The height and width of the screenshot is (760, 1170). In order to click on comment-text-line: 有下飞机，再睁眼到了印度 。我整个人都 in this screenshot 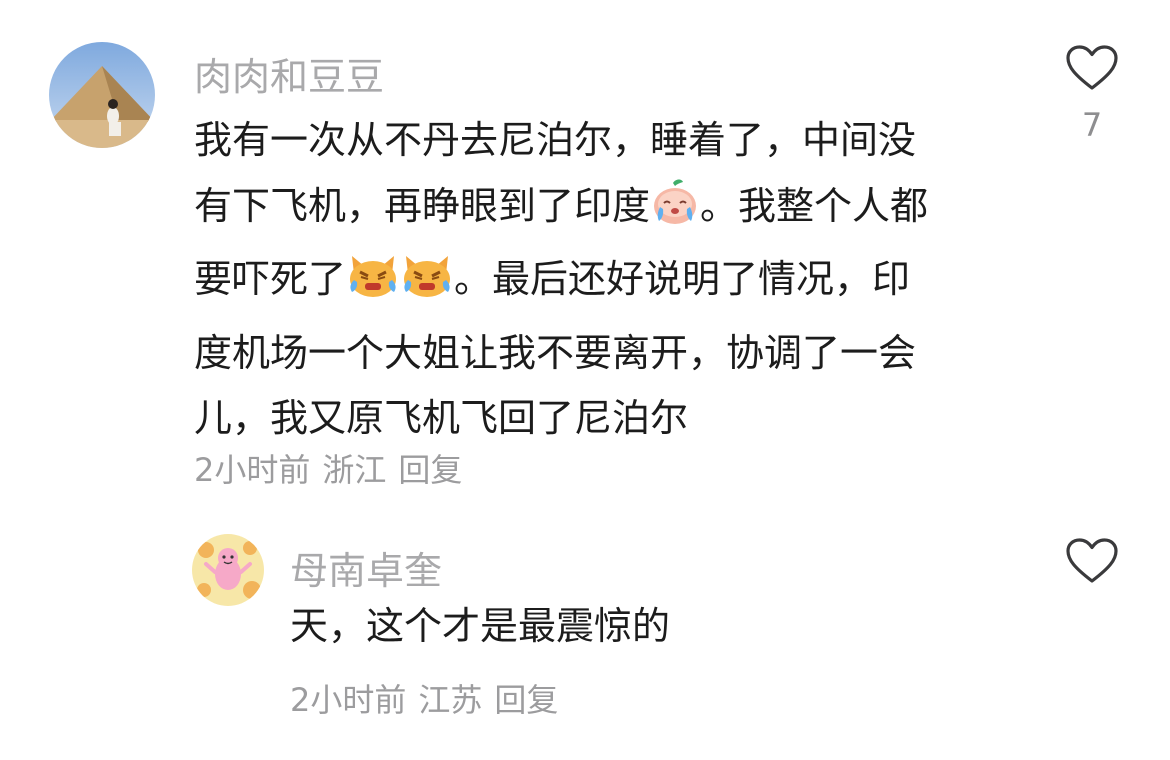, I will do `click(614, 211)`.